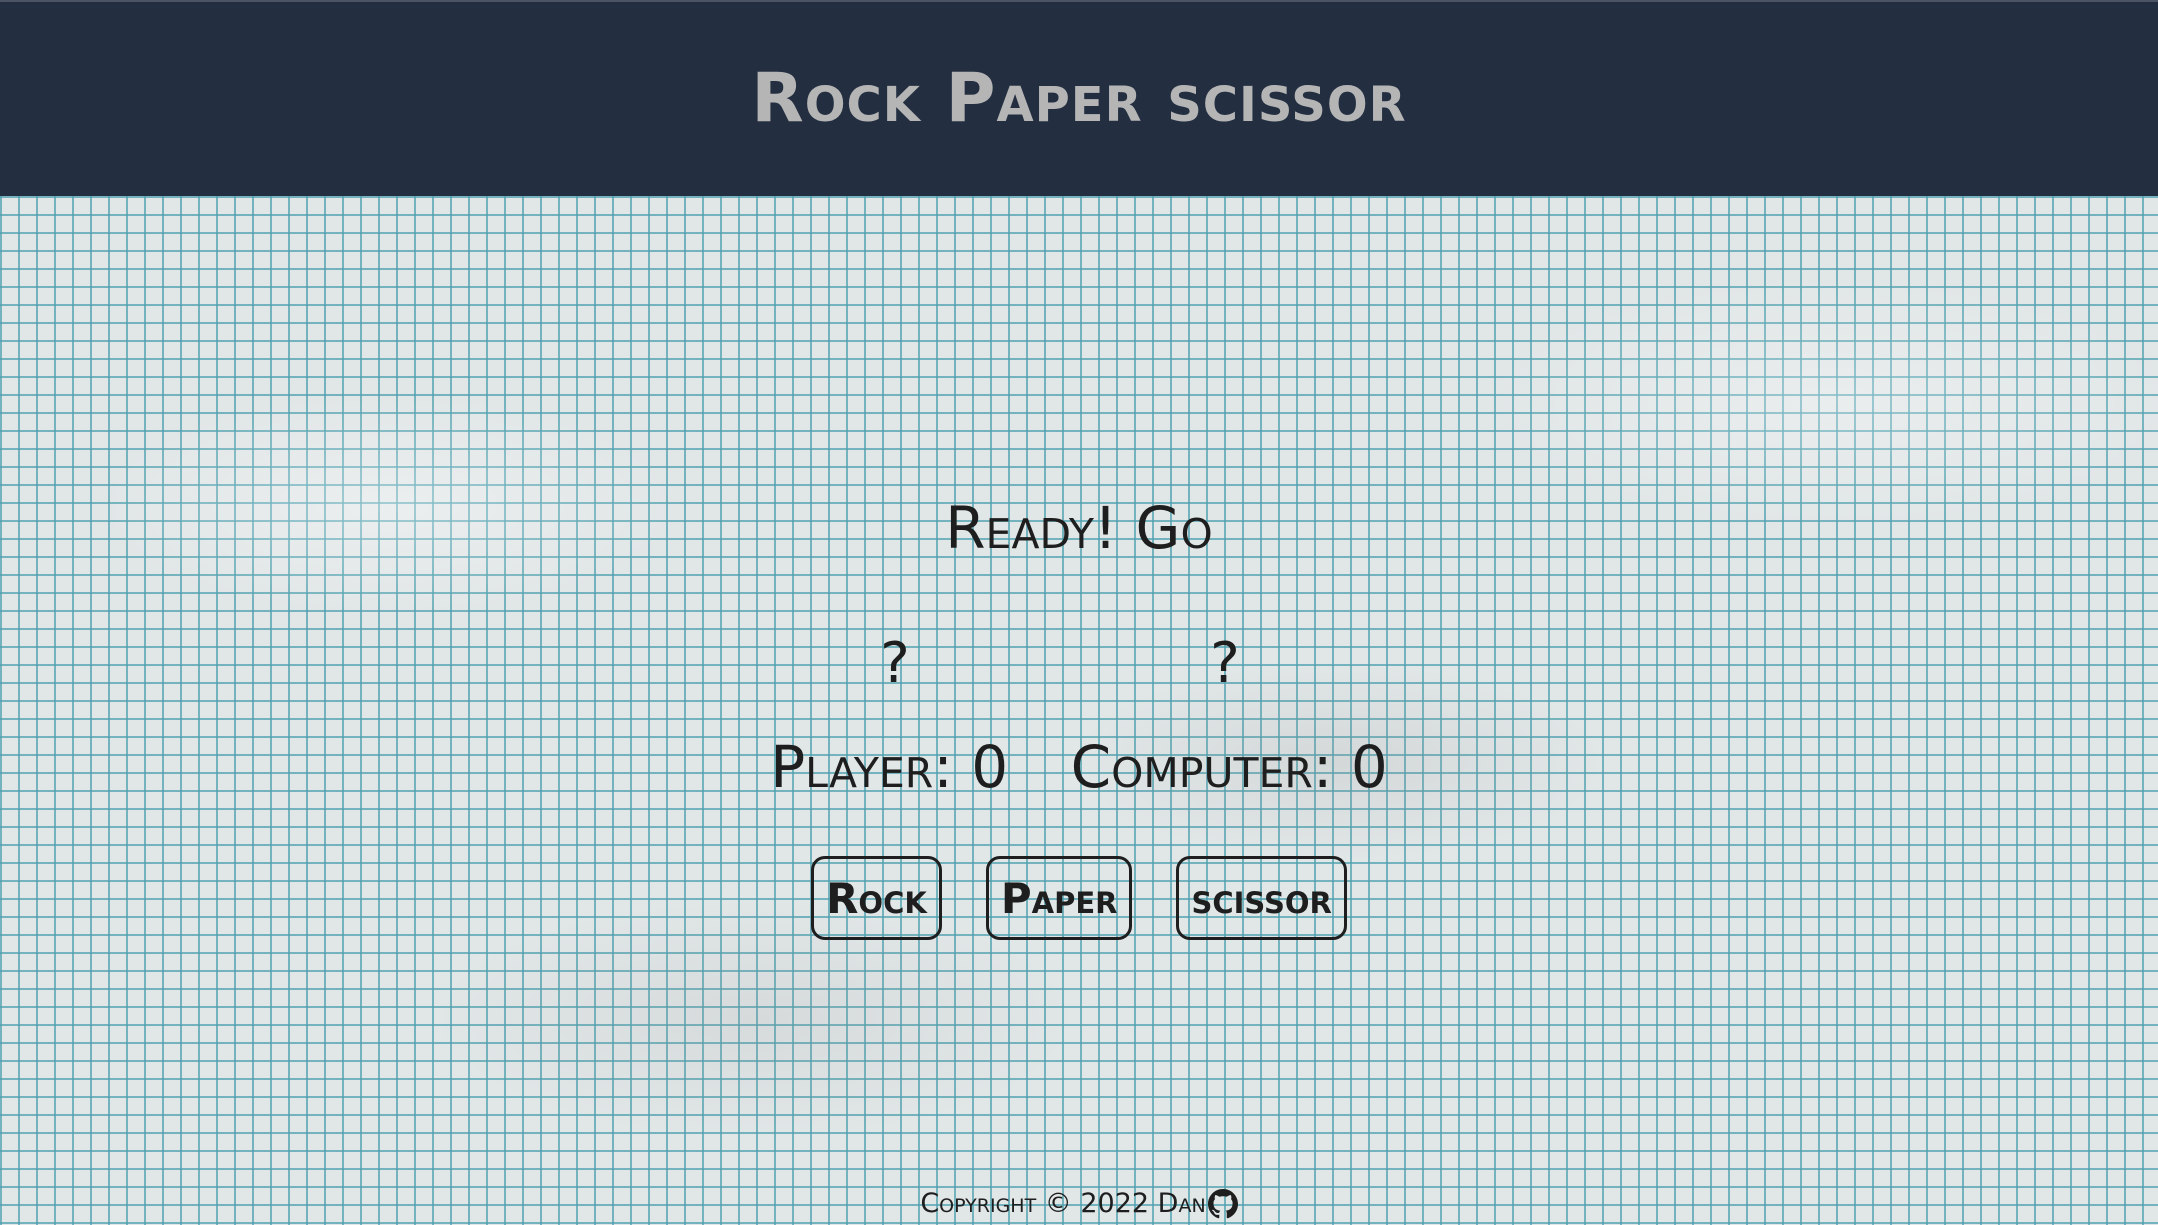 Image resolution: width=2158 pixels, height=1225 pixels. Describe the element at coordinates (1229, 767) in the screenshot. I see `computer-score: Computer: 0` at that location.